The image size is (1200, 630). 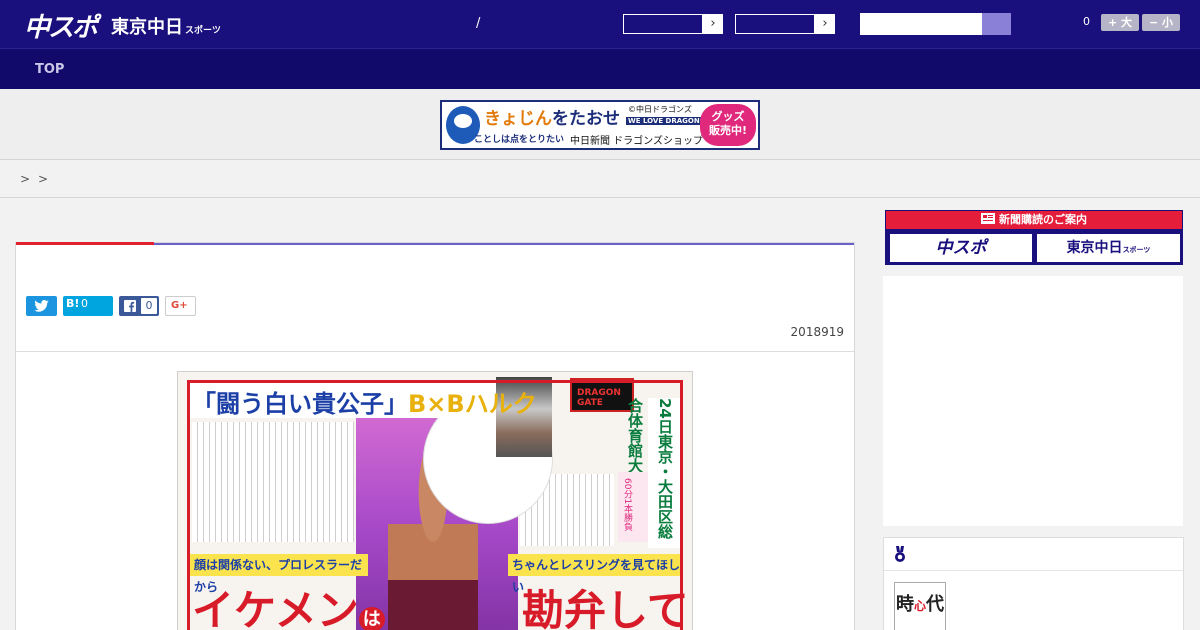 What do you see at coordinates (1033, 583) in the screenshot?
I see `ranking-box: 時心代` at bounding box center [1033, 583].